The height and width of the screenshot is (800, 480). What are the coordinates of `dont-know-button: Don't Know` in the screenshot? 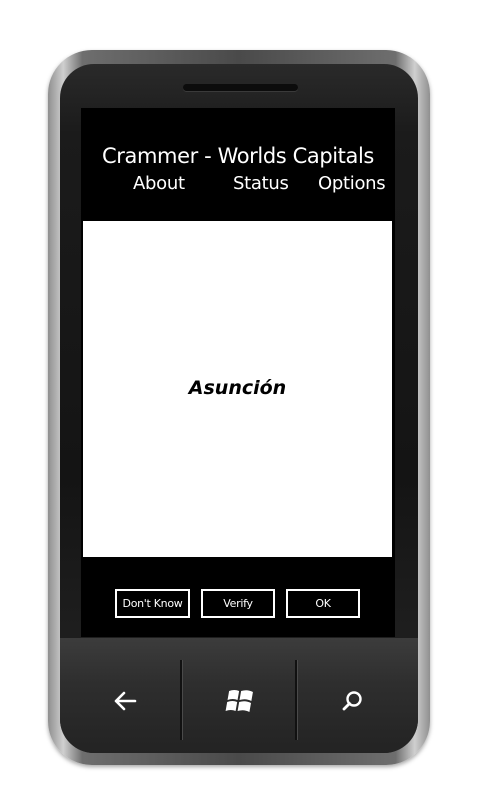 It's located at (152, 603).